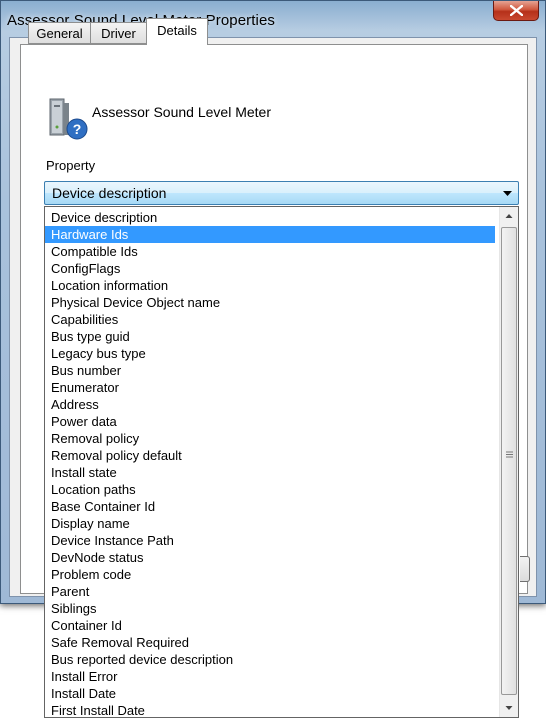 Image resolution: width=546 pixels, height=722 pixels. Describe the element at coordinates (270, 557) in the screenshot. I see `list-item: DevNode status` at that location.